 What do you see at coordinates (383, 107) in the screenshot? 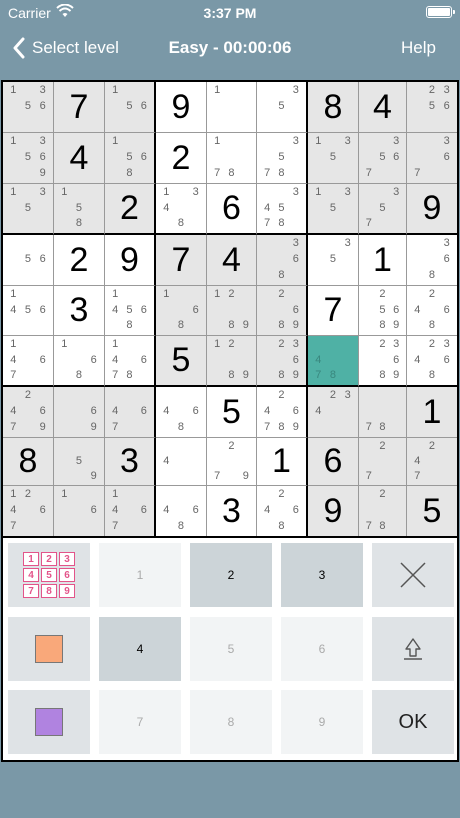
I see `board-cell-r1c8: 4` at bounding box center [383, 107].